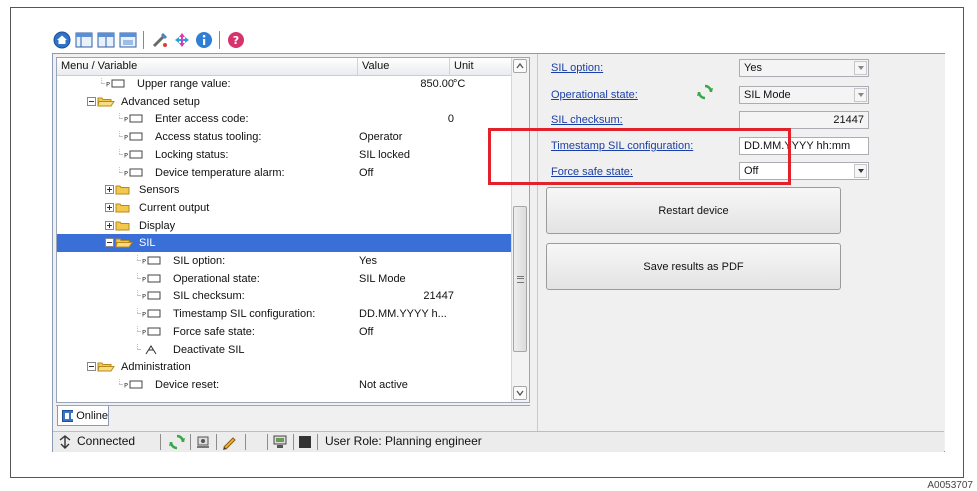 The image size is (977, 491). What do you see at coordinates (520, 66) in the screenshot?
I see `scroll-up-button` at bounding box center [520, 66].